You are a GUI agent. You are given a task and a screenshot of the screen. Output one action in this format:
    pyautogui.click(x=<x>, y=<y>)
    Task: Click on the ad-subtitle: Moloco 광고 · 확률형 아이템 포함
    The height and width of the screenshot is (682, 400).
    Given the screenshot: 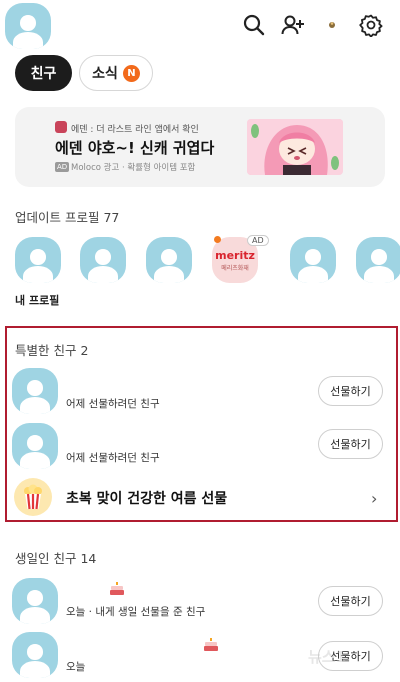 What is the action you would take?
    pyautogui.click(x=133, y=168)
    